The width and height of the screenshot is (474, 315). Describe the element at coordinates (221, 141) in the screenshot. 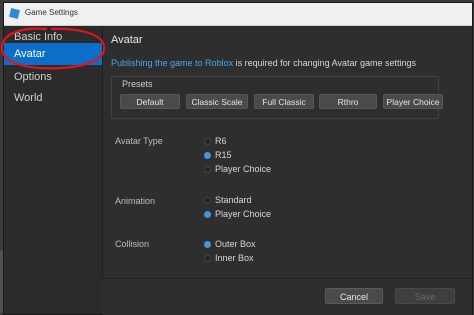

I see `avatar-type-r6-label: R6` at that location.